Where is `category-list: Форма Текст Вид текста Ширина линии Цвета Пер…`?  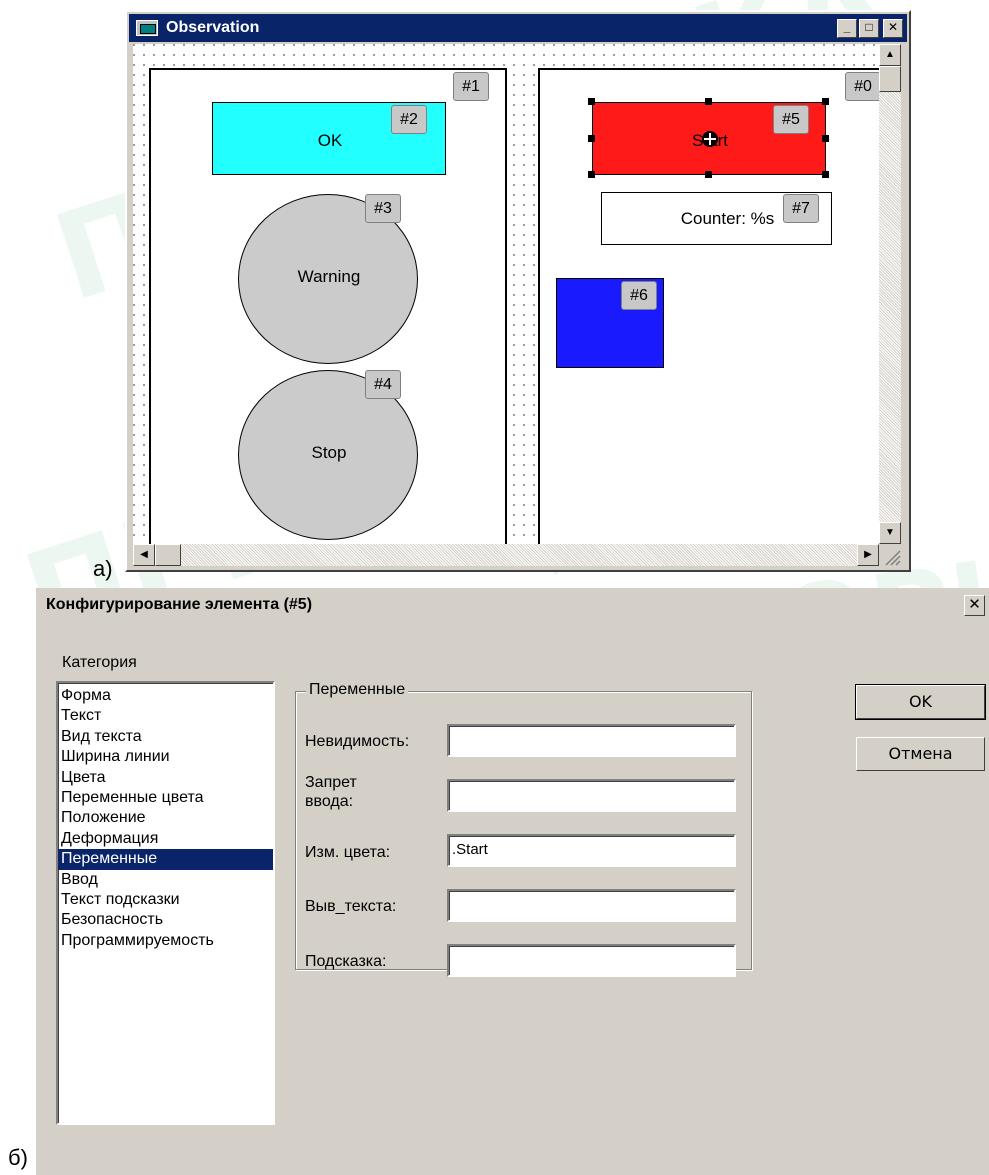 category-list: Форма Текст Вид текста Ширина линии Цвета Пер… is located at coordinates (165, 903).